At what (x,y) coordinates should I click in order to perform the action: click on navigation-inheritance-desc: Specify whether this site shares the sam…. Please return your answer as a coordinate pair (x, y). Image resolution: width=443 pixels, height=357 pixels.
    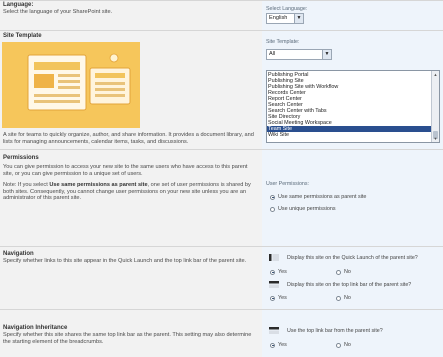
    Looking at the image, I should click on (127, 338).